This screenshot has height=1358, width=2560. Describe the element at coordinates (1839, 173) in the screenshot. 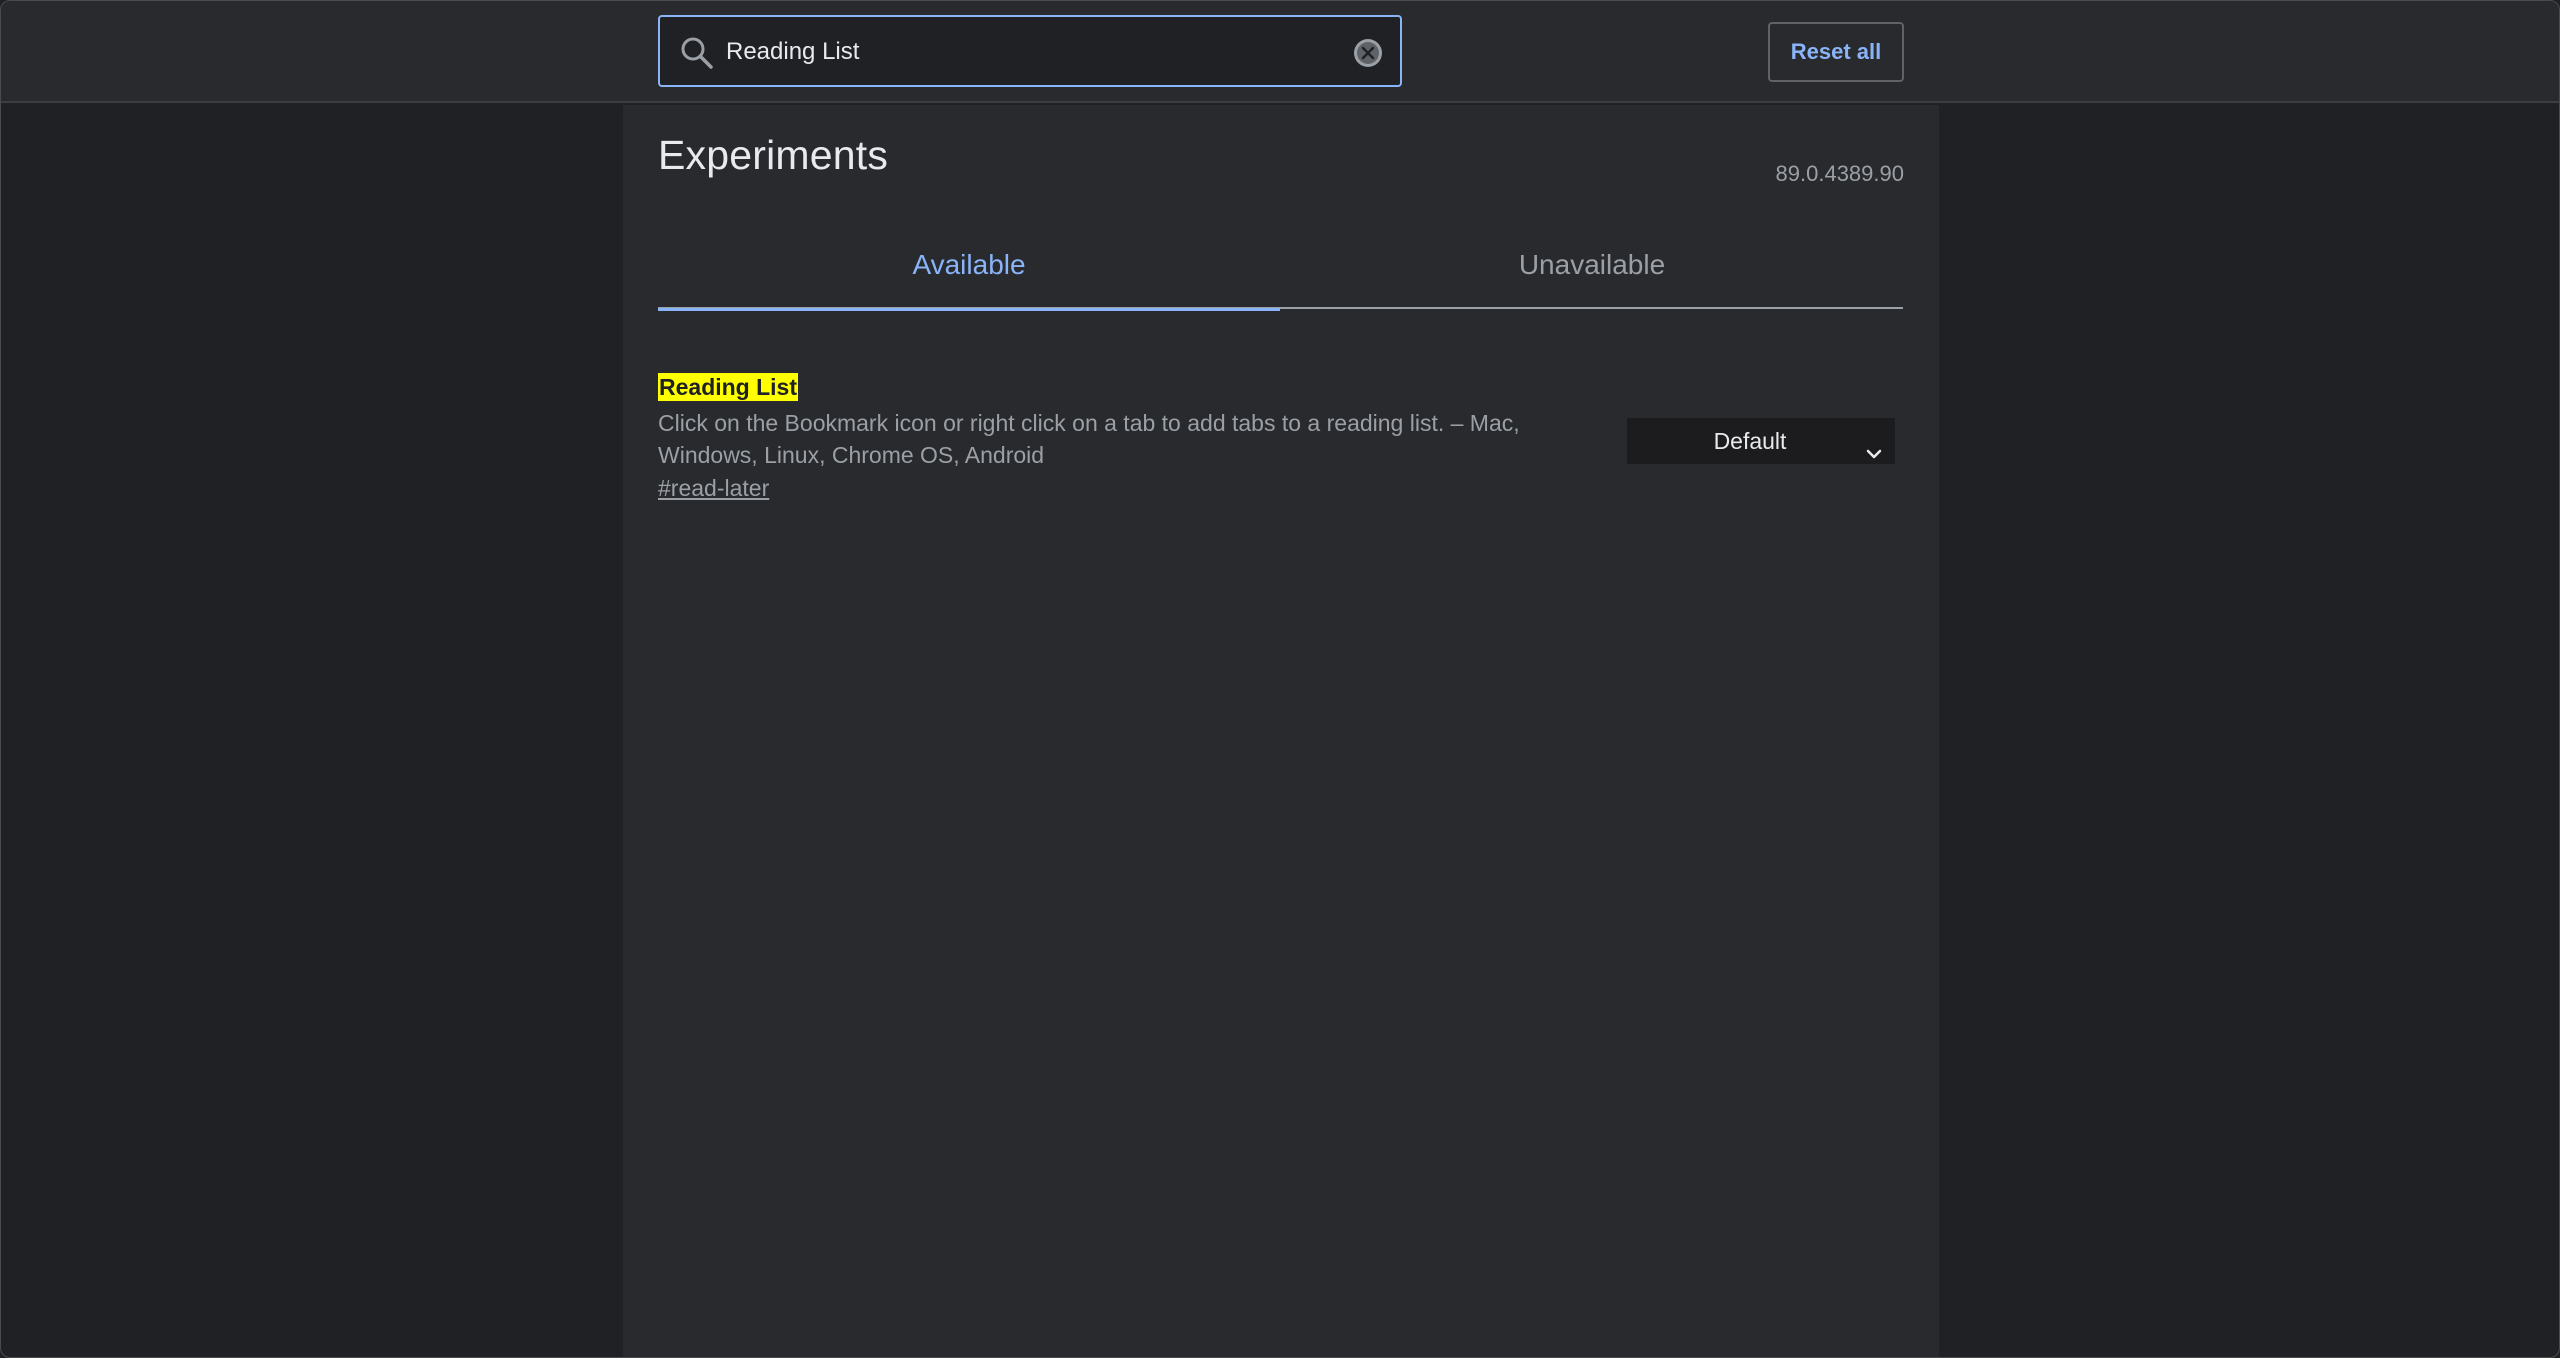

I see `version-label: 89.0.4389.90` at that location.